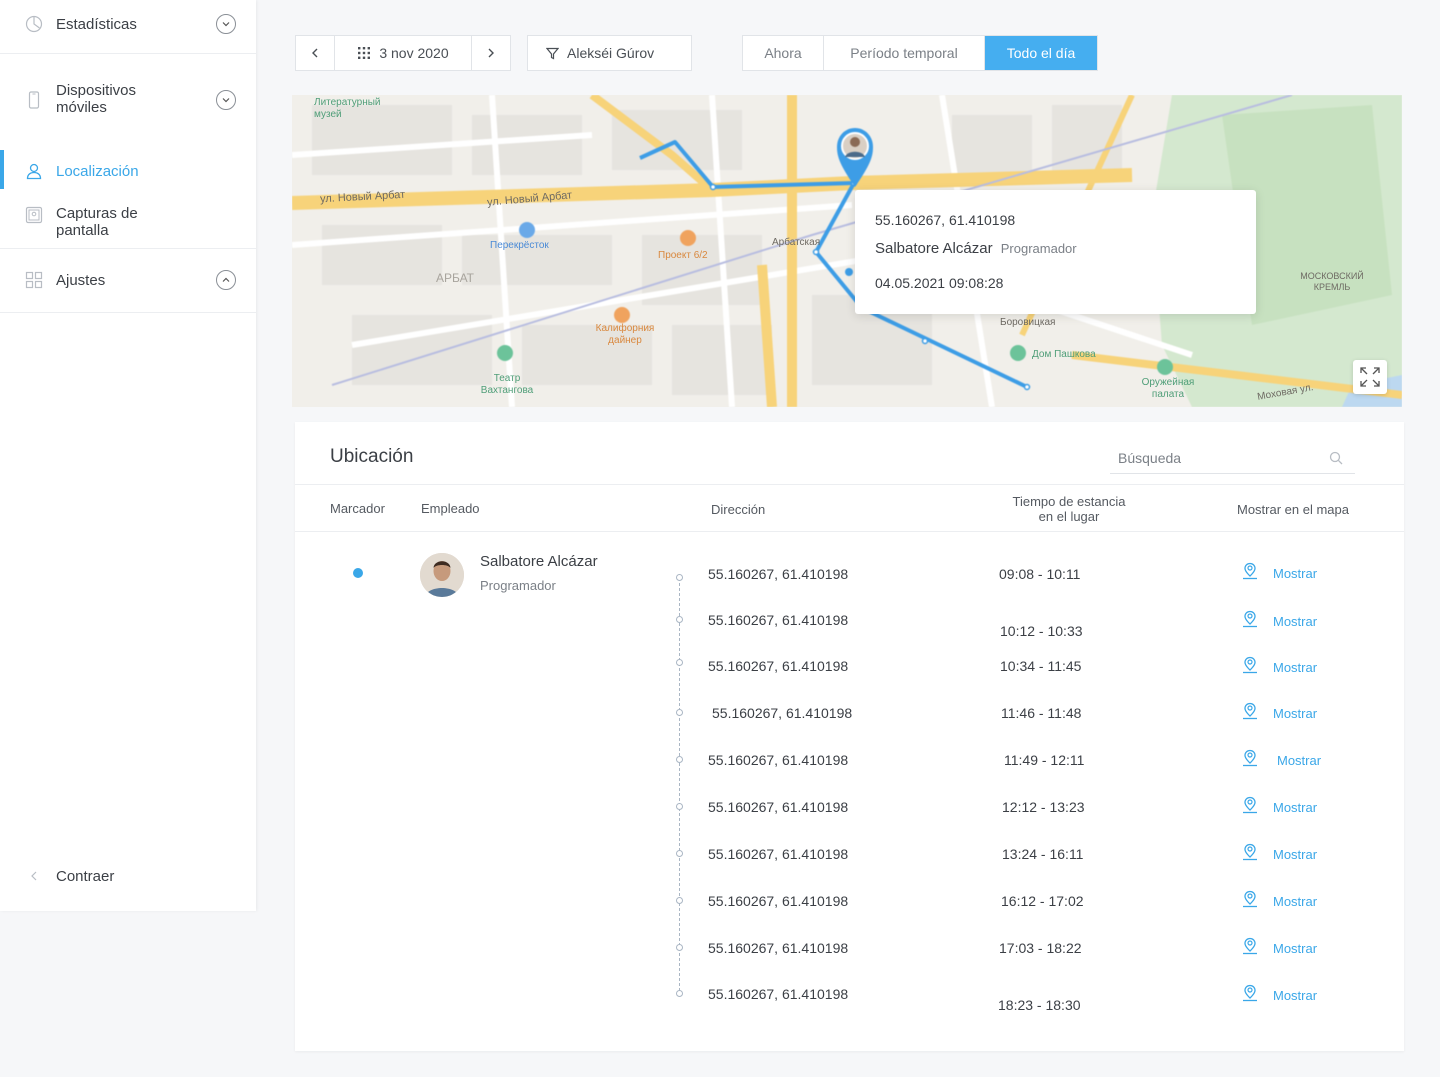  What do you see at coordinates (34, 876) in the screenshot?
I see `chevron-left-icon` at bounding box center [34, 876].